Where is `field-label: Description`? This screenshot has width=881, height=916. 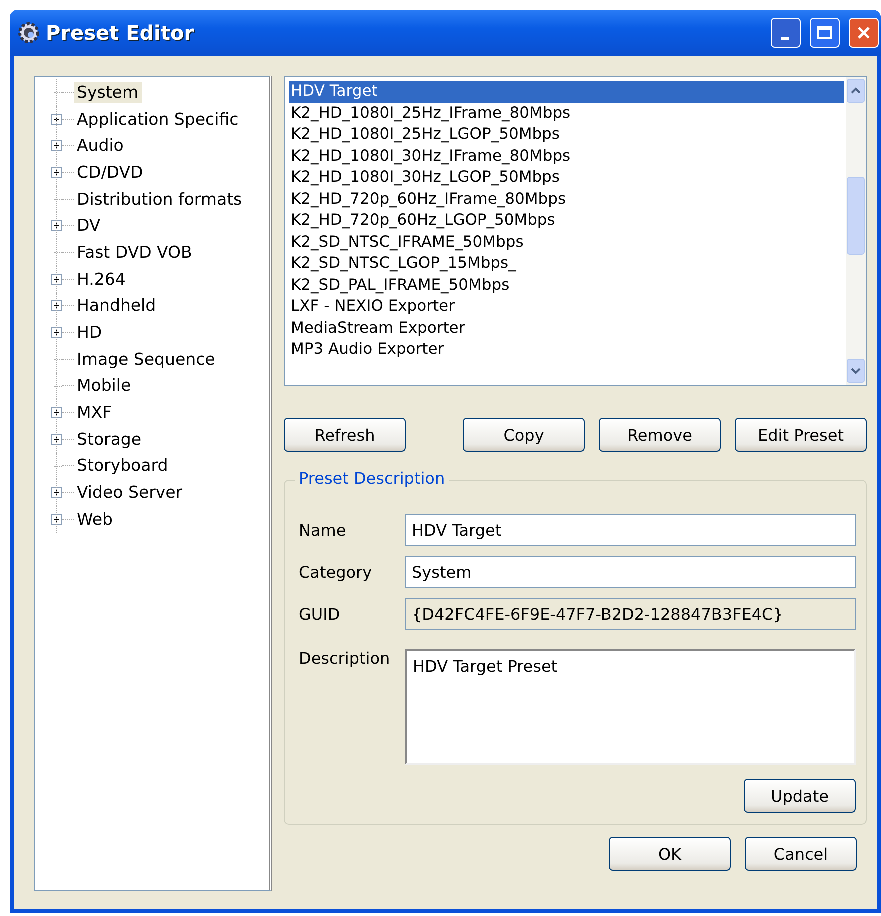
field-label: Description is located at coordinates (345, 658).